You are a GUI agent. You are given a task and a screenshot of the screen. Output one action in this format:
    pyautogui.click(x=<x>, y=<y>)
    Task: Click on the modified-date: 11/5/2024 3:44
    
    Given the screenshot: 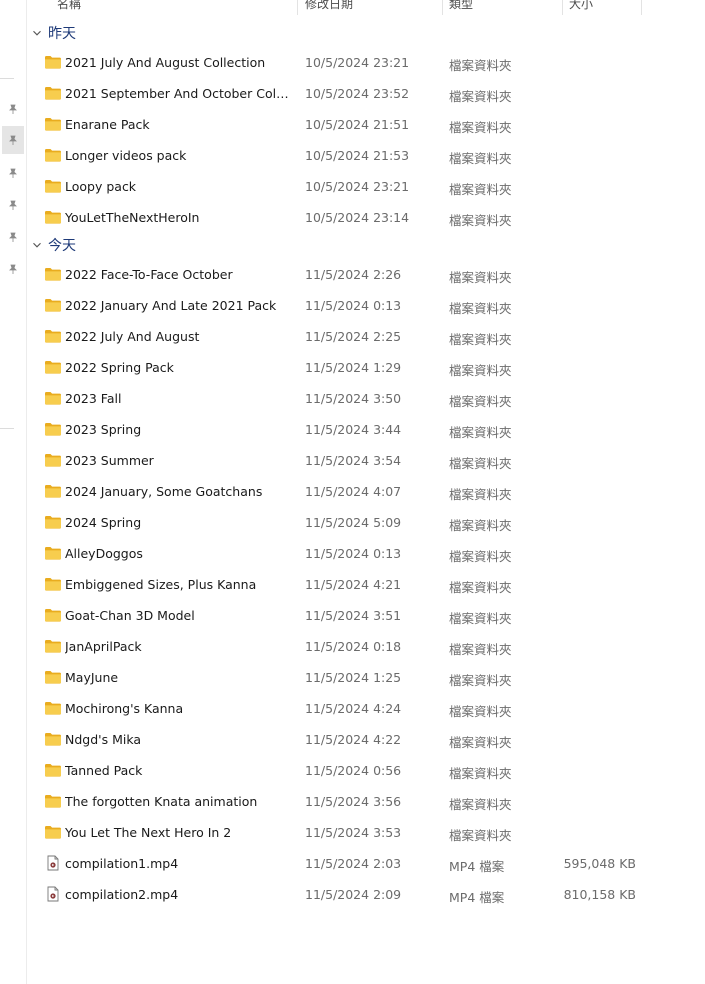 What is the action you would take?
    pyautogui.click(x=353, y=429)
    